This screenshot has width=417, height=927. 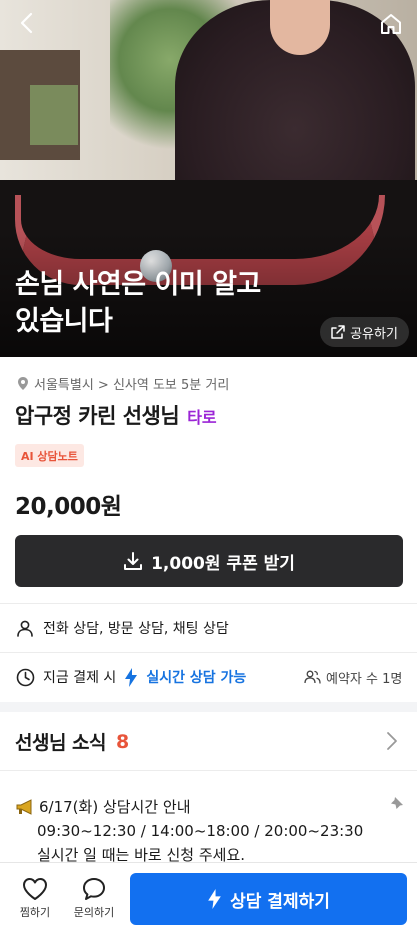 I want to click on section-separator, so click(x=208, y=707).